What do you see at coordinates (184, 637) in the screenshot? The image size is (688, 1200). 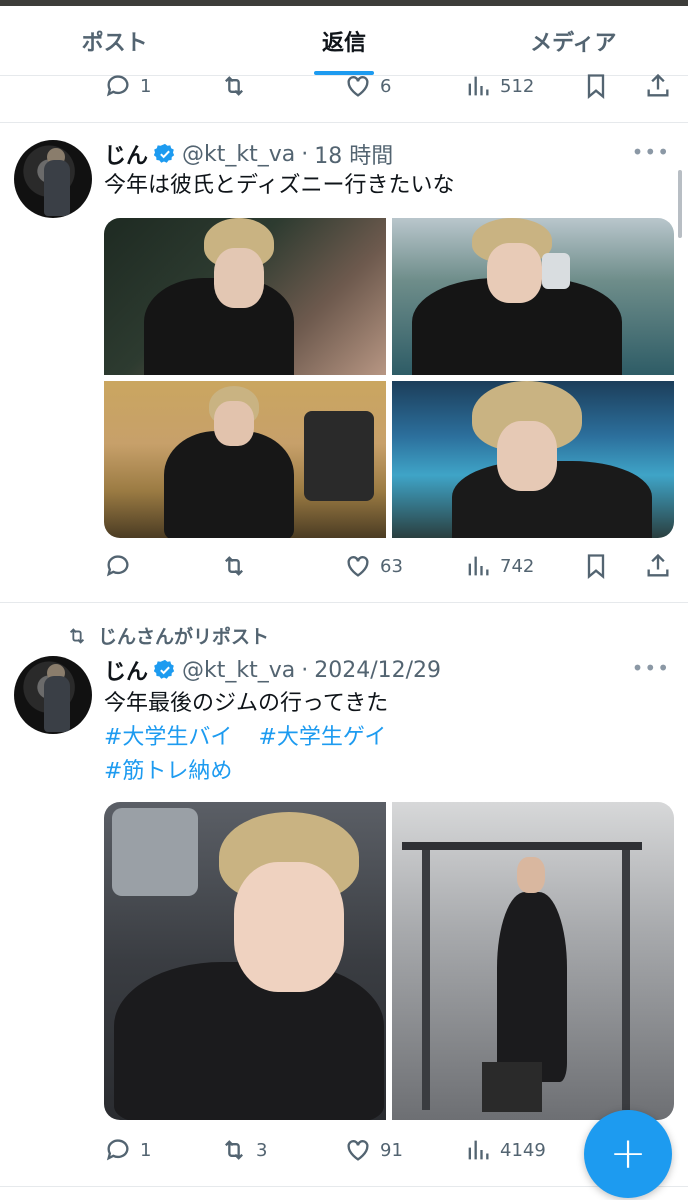 I see `repost-label: じんさんがリポスト` at bounding box center [184, 637].